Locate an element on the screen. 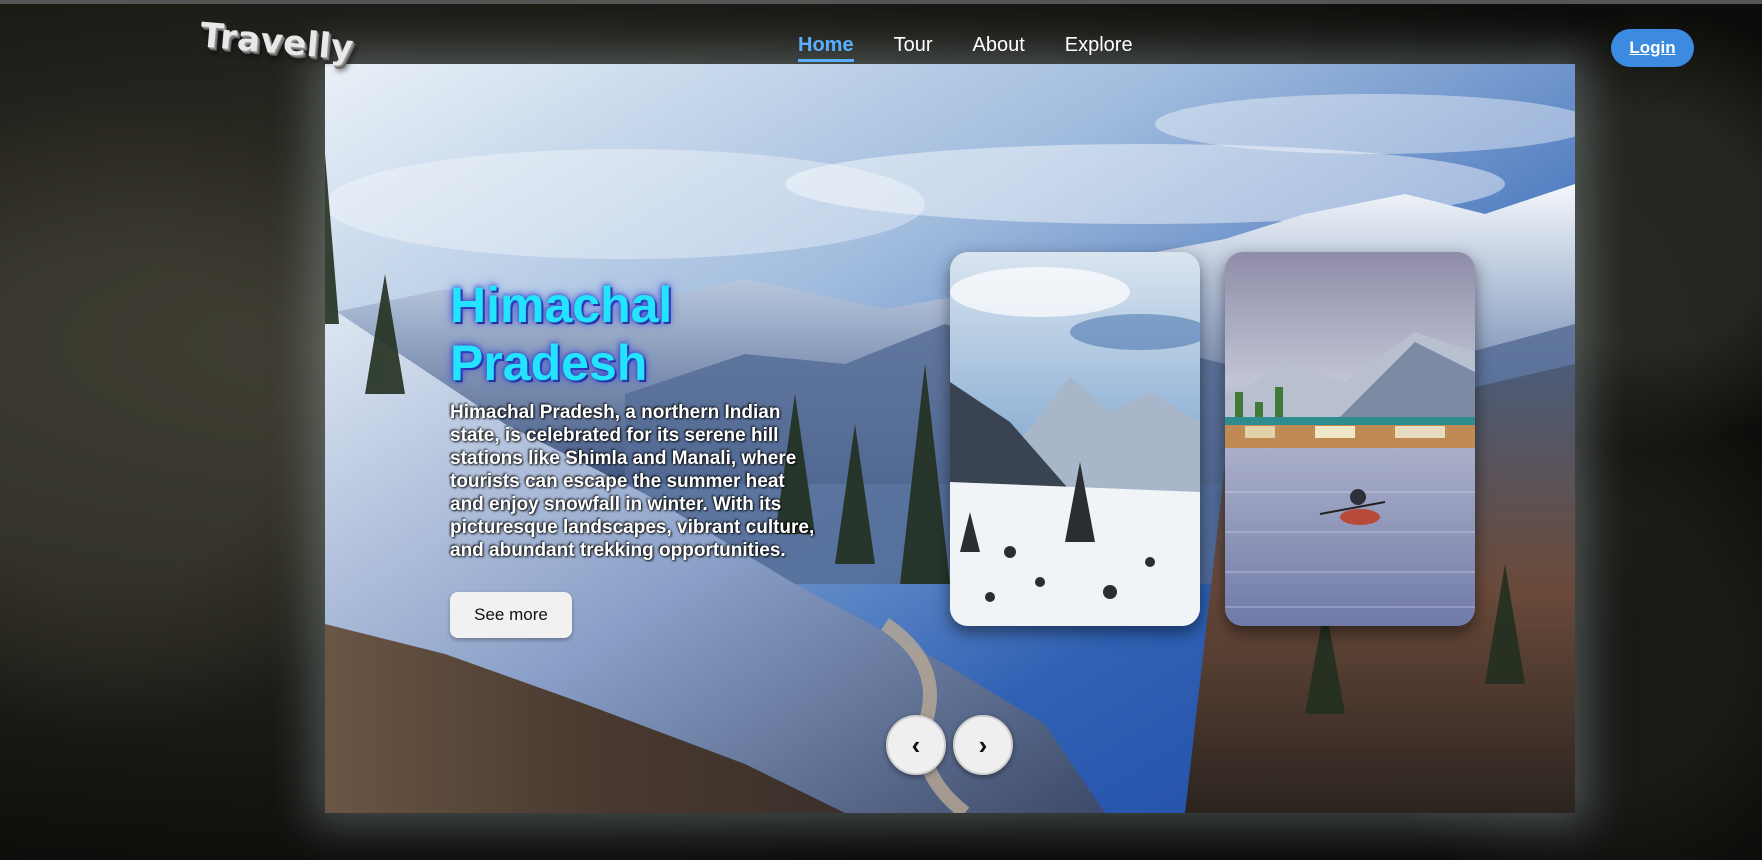 Image resolution: width=1762 pixels, height=860 pixels. destination-card-snow-peak is located at coordinates (1075, 439).